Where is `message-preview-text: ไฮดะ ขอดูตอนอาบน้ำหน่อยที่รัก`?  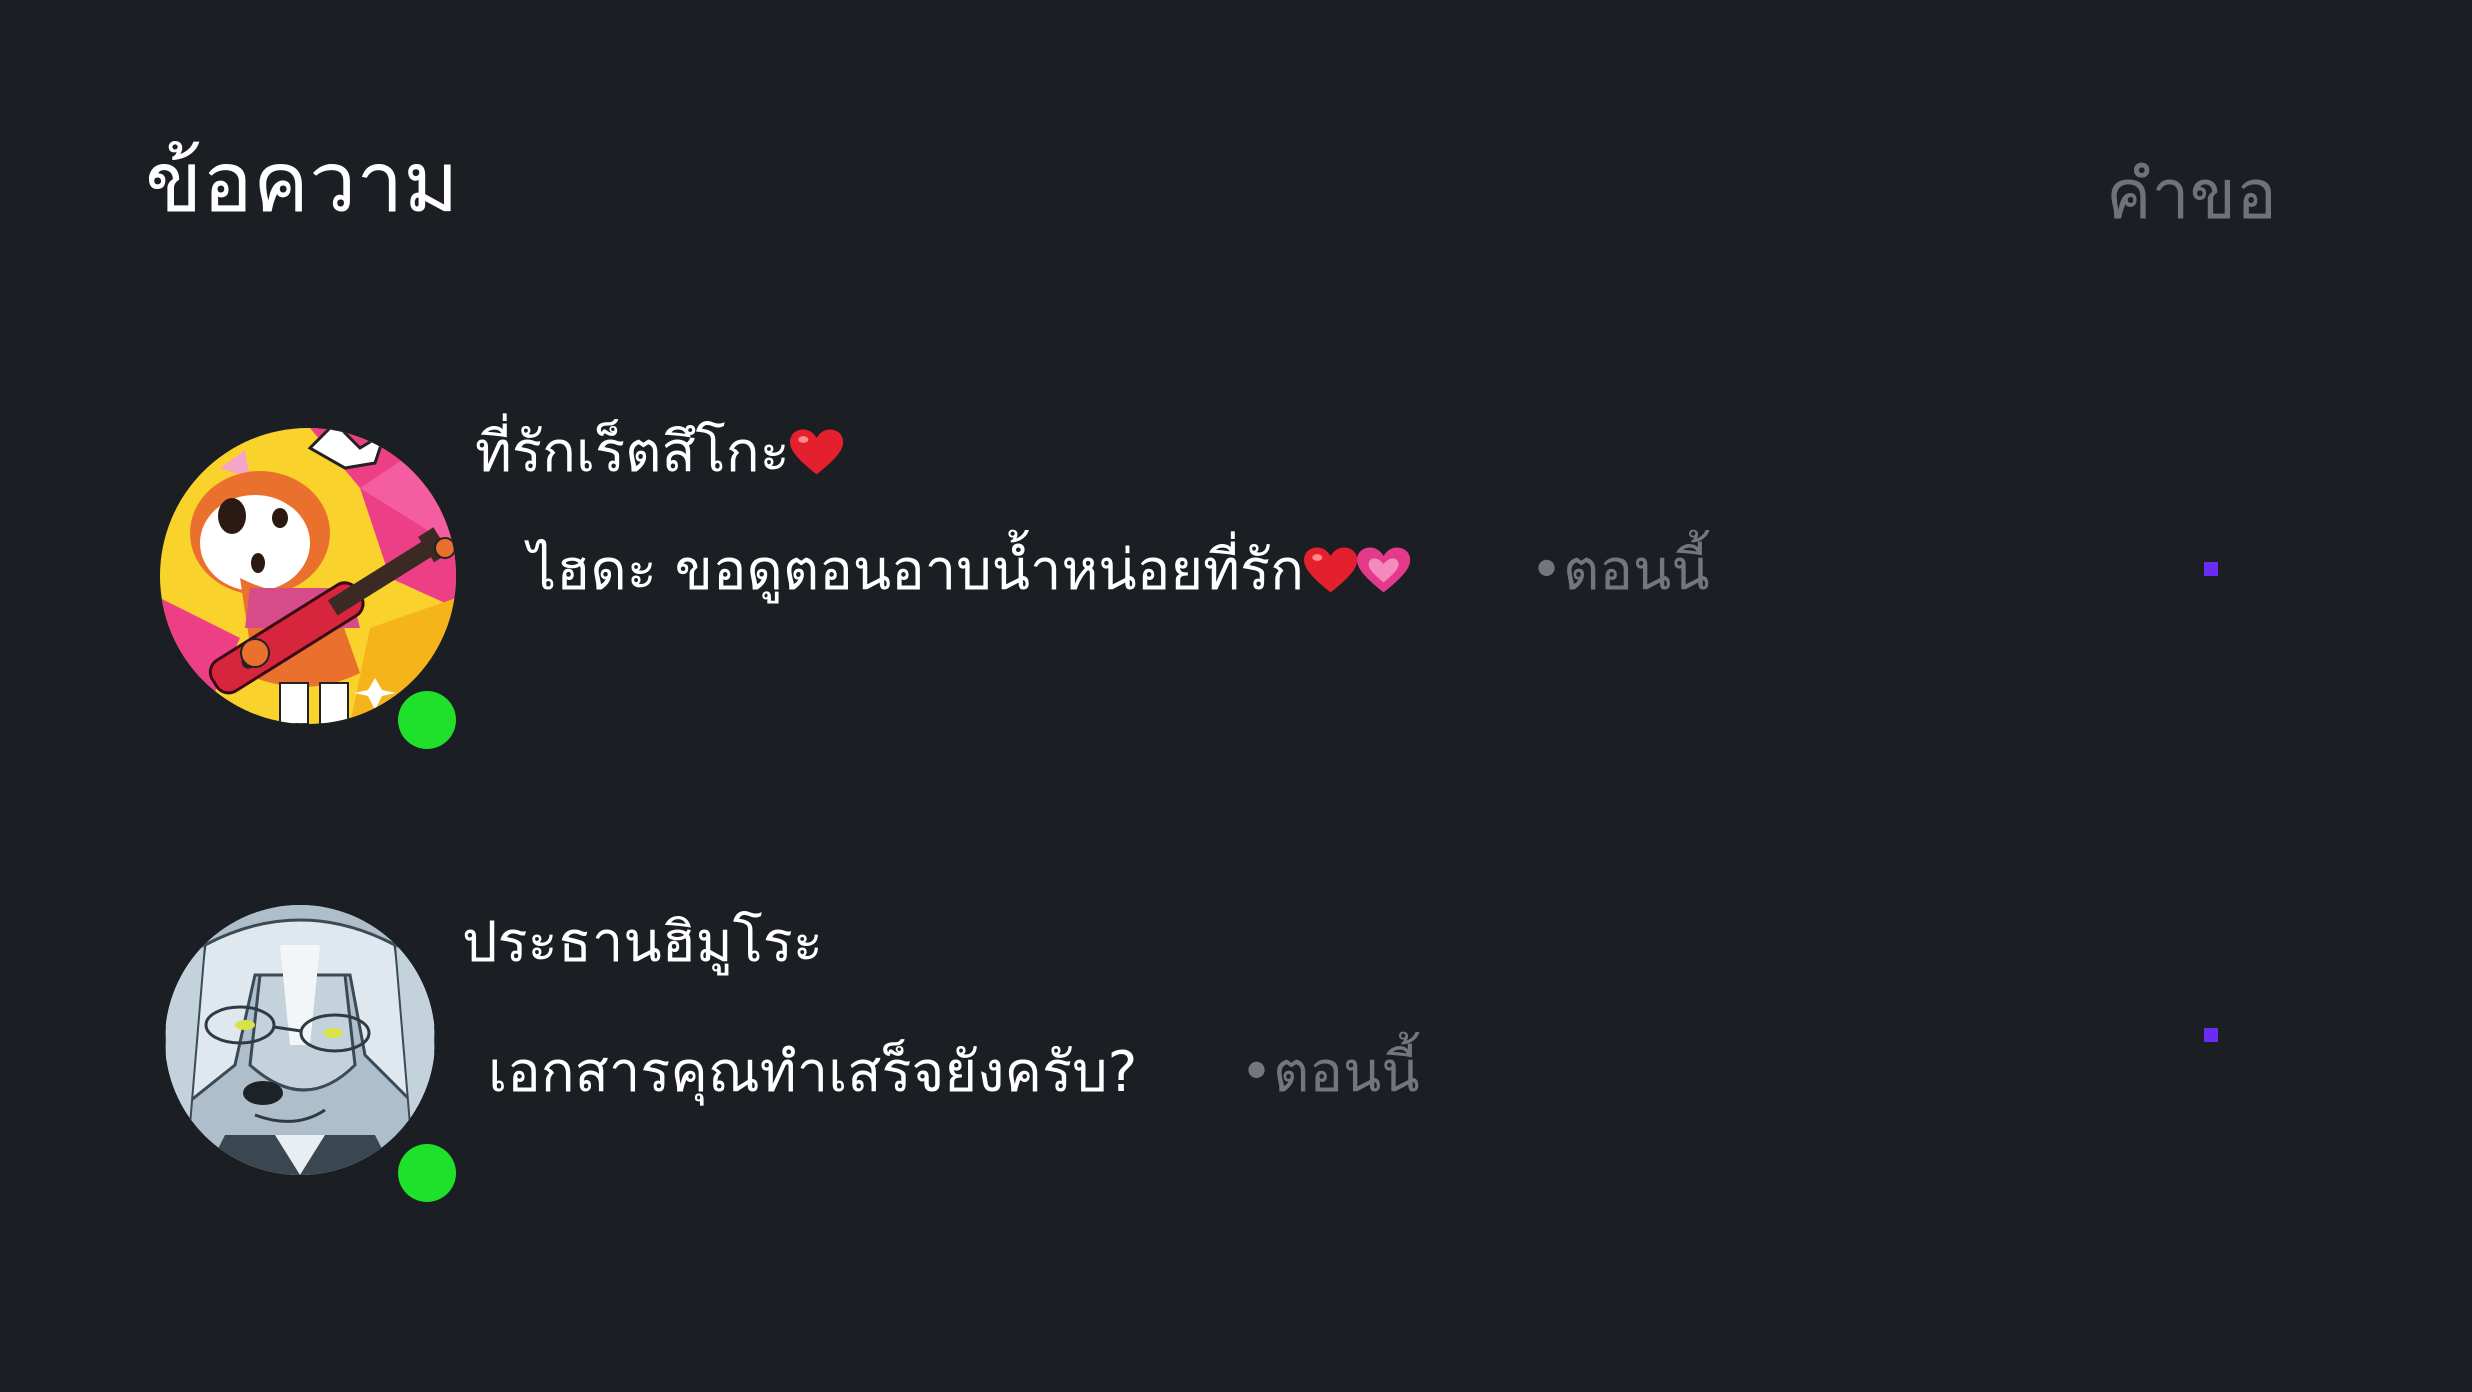 message-preview-text: ไฮดะ ขอดูตอนอาบน้ำหน่อยที่รัก is located at coordinates (916, 570).